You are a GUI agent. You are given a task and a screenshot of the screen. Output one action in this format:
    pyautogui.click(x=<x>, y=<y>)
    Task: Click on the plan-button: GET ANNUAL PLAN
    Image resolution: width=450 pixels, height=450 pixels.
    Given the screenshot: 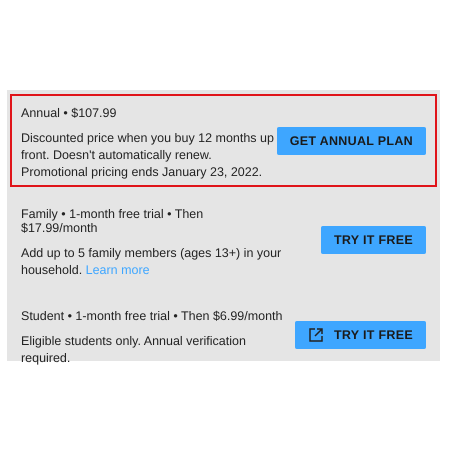 What is the action you would take?
    pyautogui.click(x=351, y=140)
    